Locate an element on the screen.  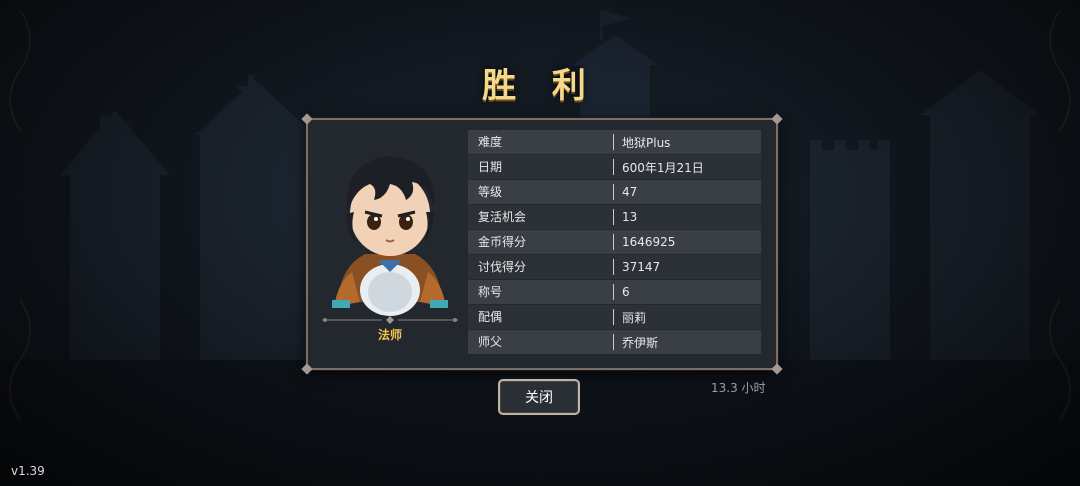
stat-key: 难度 is located at coordinates (541, 142).